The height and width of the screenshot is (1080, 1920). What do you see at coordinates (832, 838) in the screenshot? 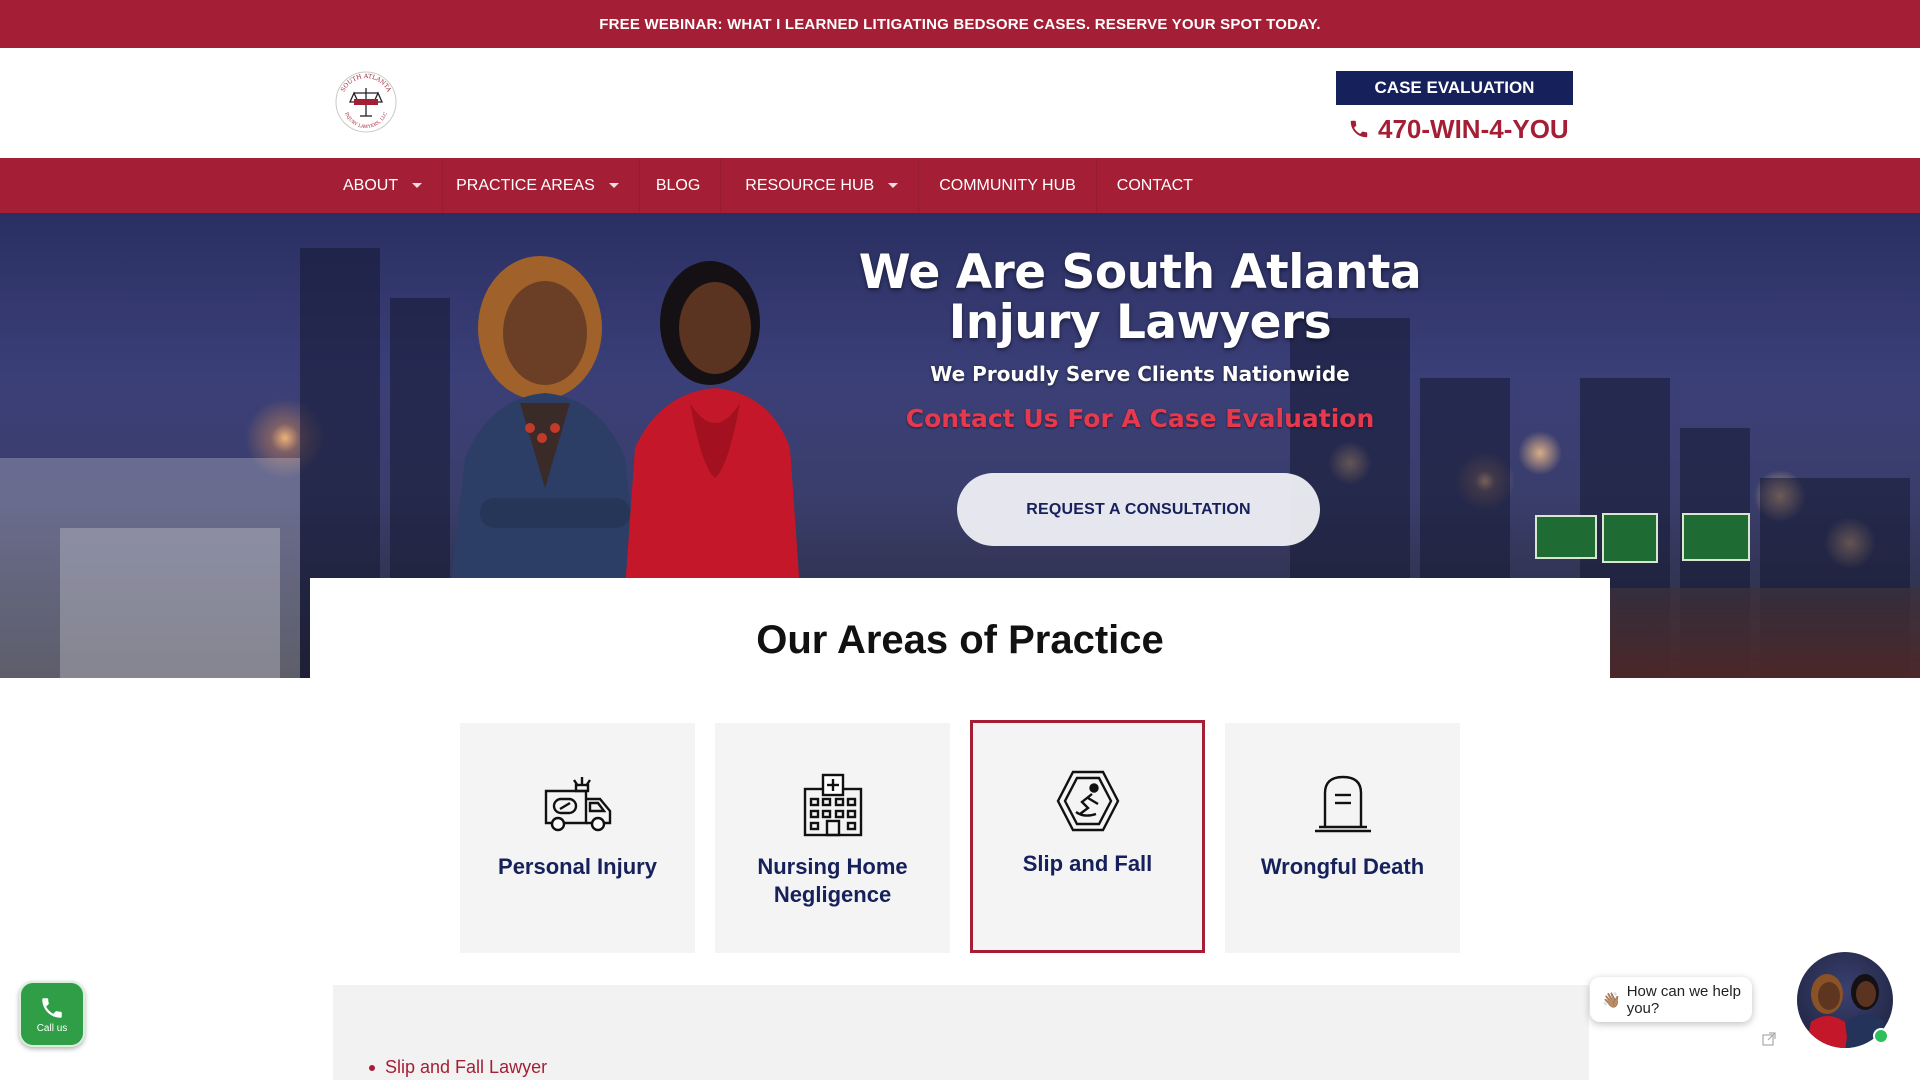
I see `practice-card-nursing-home: Nursing Home Negligence` at bounding box center [832, 838].